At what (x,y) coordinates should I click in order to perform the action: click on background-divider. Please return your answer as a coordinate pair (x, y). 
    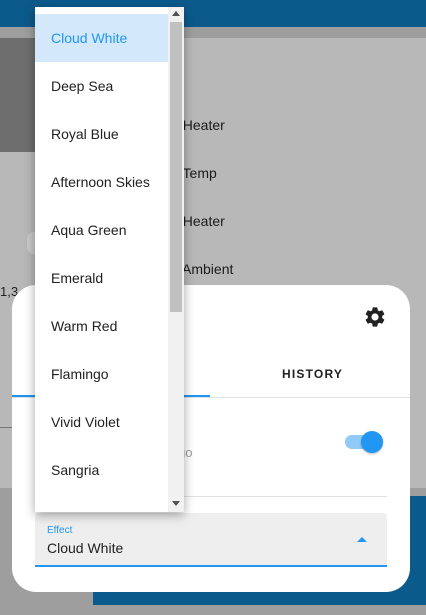
    Looking at the image, I should click on (6, 427).